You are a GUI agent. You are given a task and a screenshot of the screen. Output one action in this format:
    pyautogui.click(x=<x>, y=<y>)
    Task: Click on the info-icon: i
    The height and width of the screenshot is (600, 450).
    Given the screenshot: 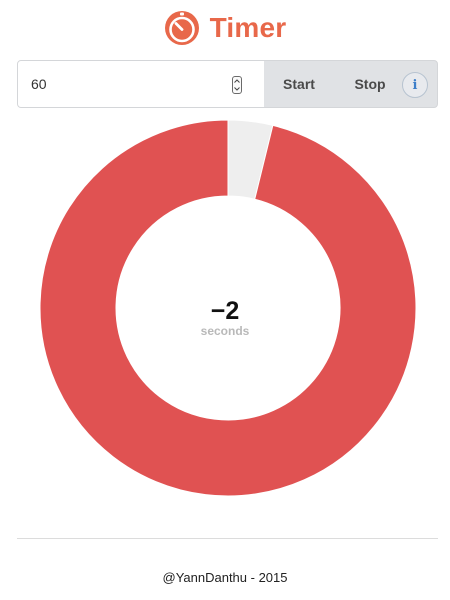 What is the action you would take?
    pyautogui.click(x=415, y=85)
    